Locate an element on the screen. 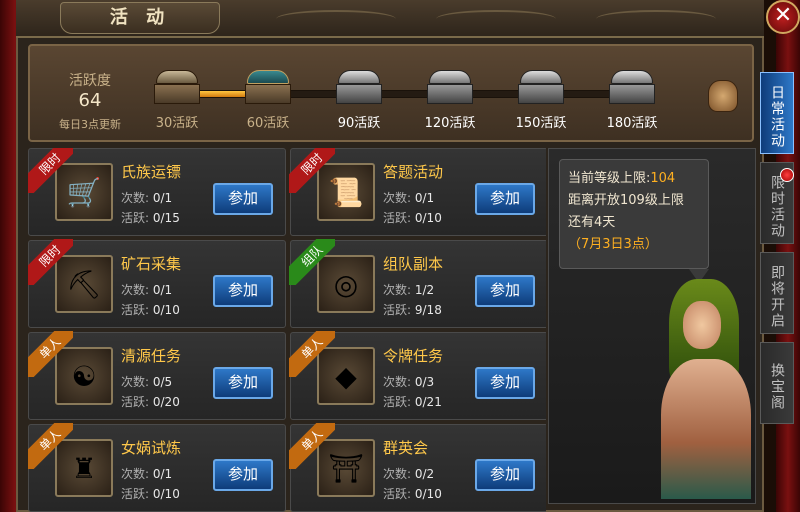  notification-dot is located at coordinates (787, 175).